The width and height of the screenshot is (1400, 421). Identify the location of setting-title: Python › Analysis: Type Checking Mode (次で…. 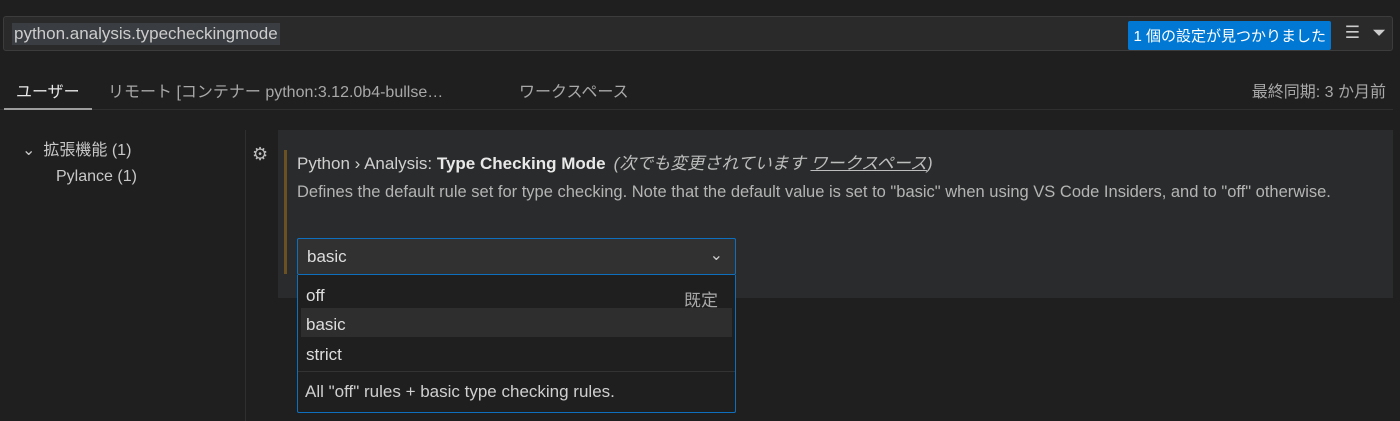
(615, 163).